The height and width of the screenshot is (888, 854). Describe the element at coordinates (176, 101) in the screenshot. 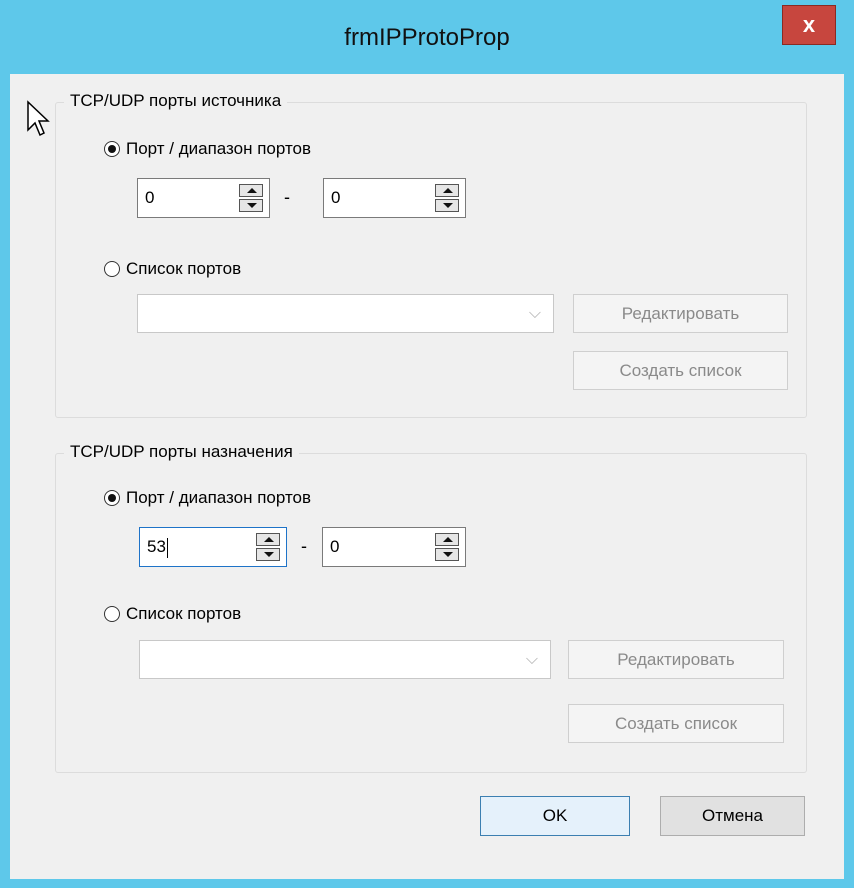

I see `source-ports-group-title: TCP/UDP порты источника` at that location.